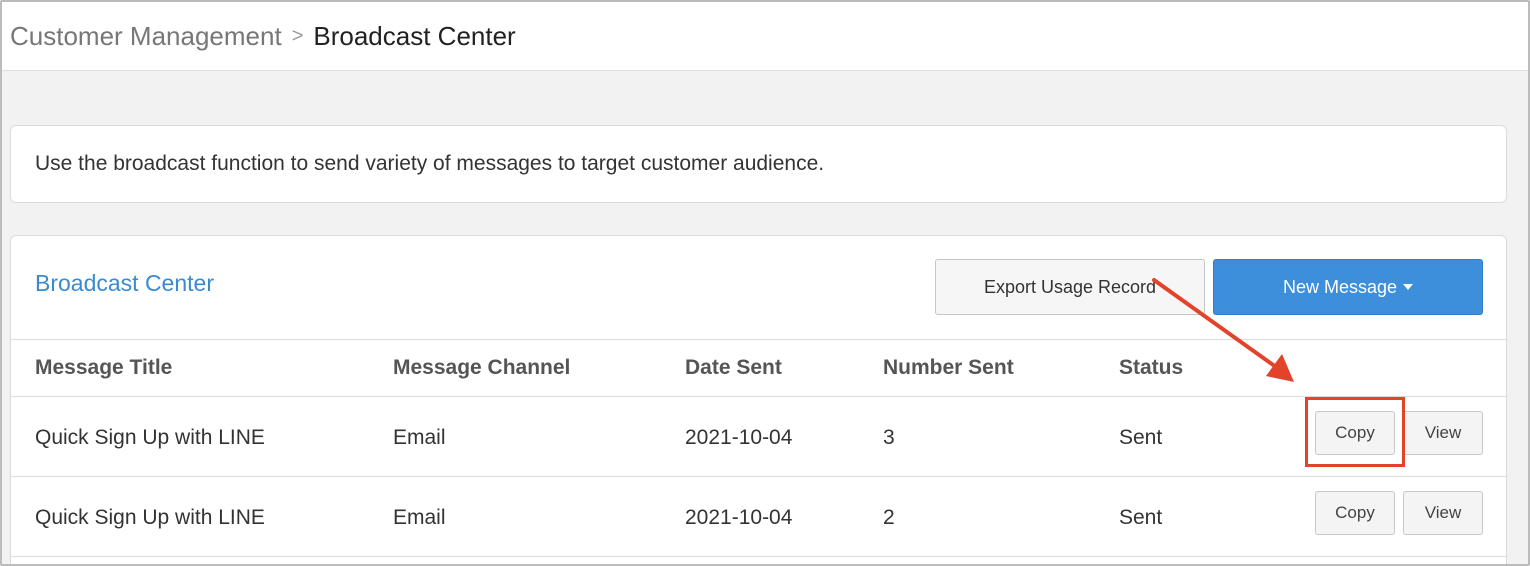 The width and height of the screenshot is (1530, 566). What do you see at coordinates (104, 367) in the screenshot?
I see `column-header-message-title: Message Title` at bounding box center [104, 367].